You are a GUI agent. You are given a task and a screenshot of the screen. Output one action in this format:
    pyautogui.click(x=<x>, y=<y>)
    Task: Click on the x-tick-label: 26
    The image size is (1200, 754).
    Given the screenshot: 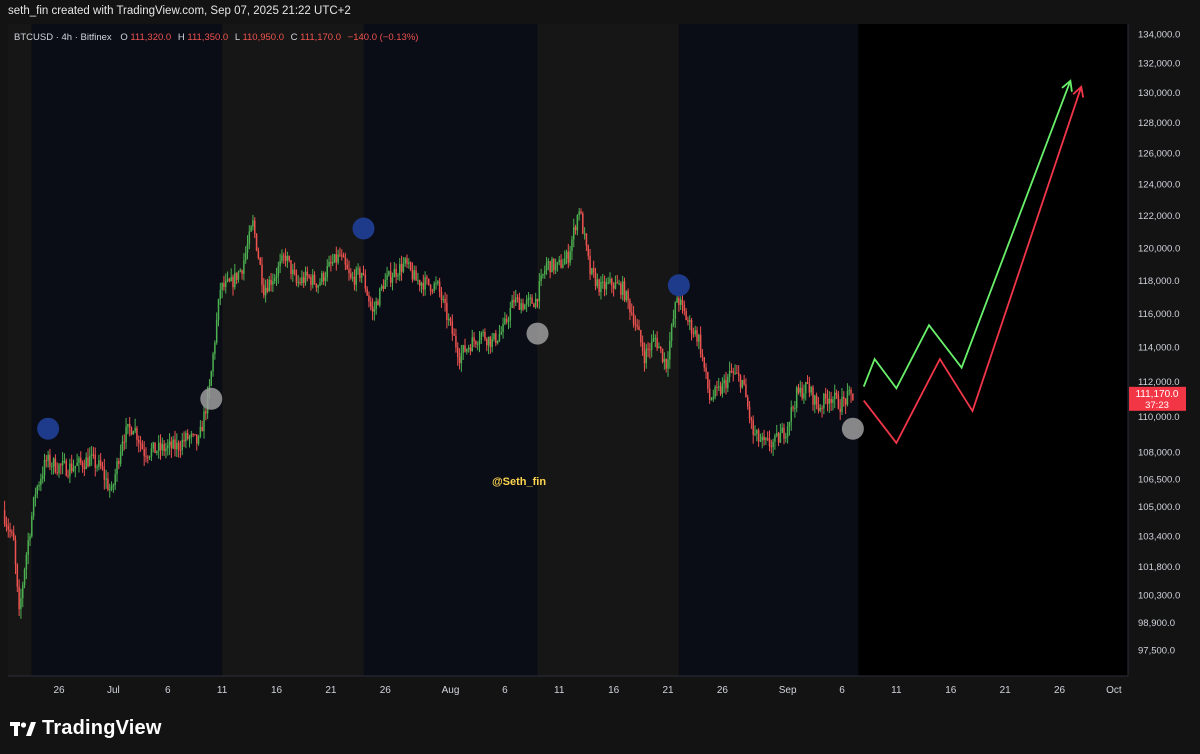 What is the action you would take?
    pyautogui.click(x=59, y=690)
    